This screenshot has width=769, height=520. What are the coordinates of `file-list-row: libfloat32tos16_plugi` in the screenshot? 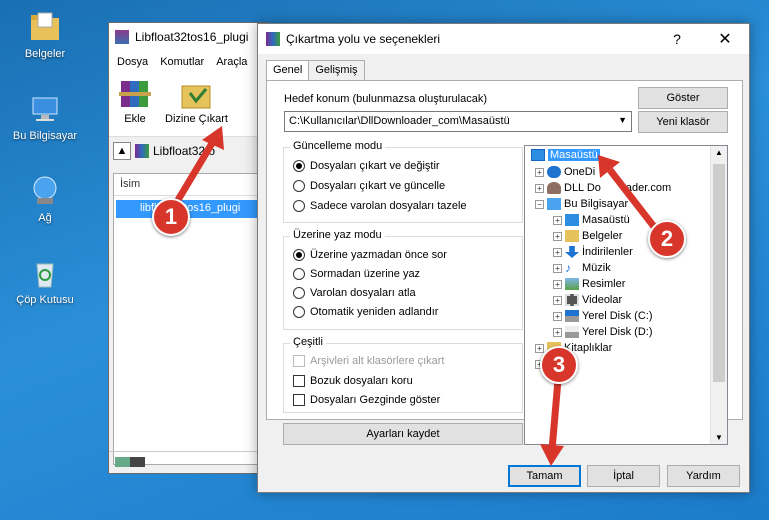 It's located at (190, 209).